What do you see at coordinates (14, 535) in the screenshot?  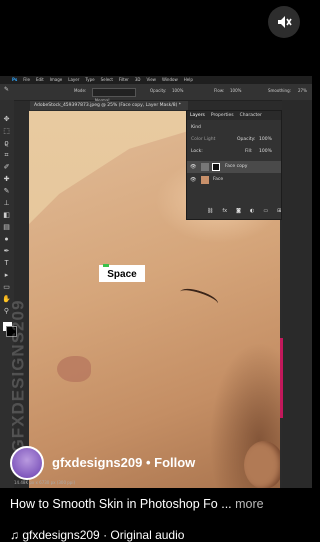 I see `music-note-icon: ♫` at bounding box center [14, 535].